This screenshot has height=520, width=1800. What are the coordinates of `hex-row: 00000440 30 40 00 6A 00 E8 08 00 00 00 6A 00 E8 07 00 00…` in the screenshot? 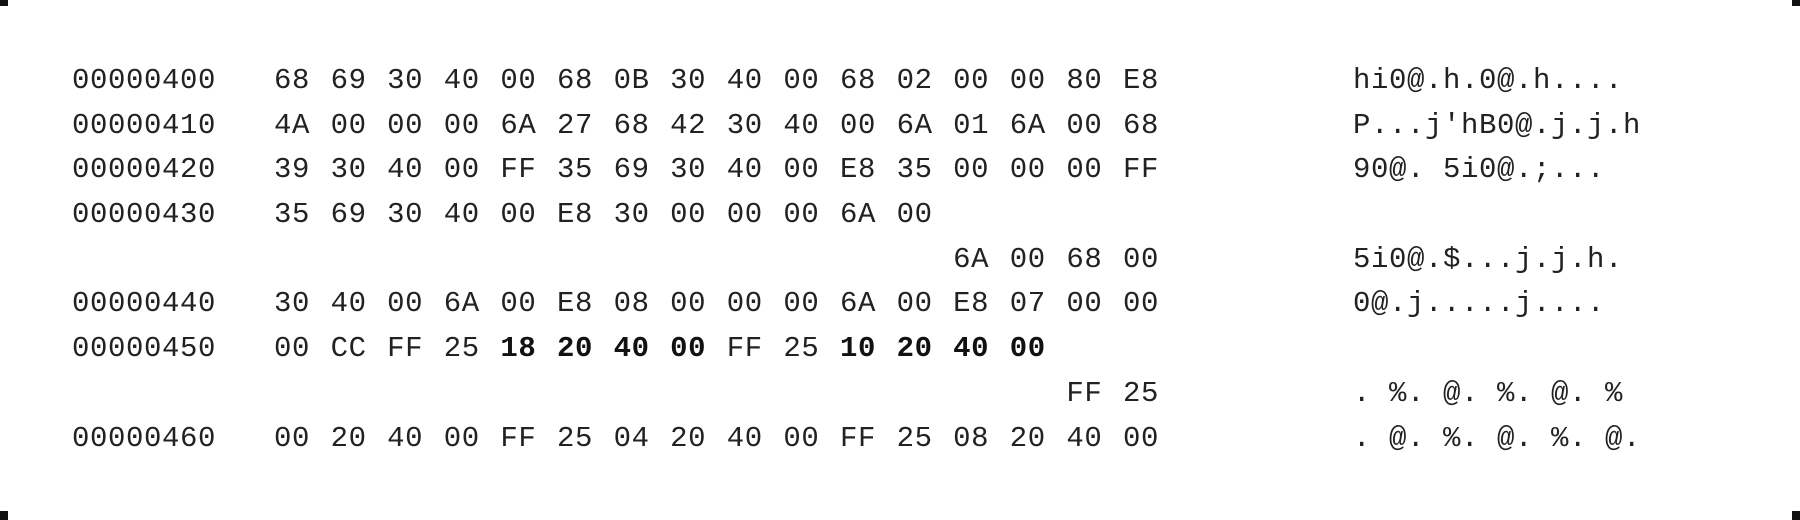 It's located at (900, 304).